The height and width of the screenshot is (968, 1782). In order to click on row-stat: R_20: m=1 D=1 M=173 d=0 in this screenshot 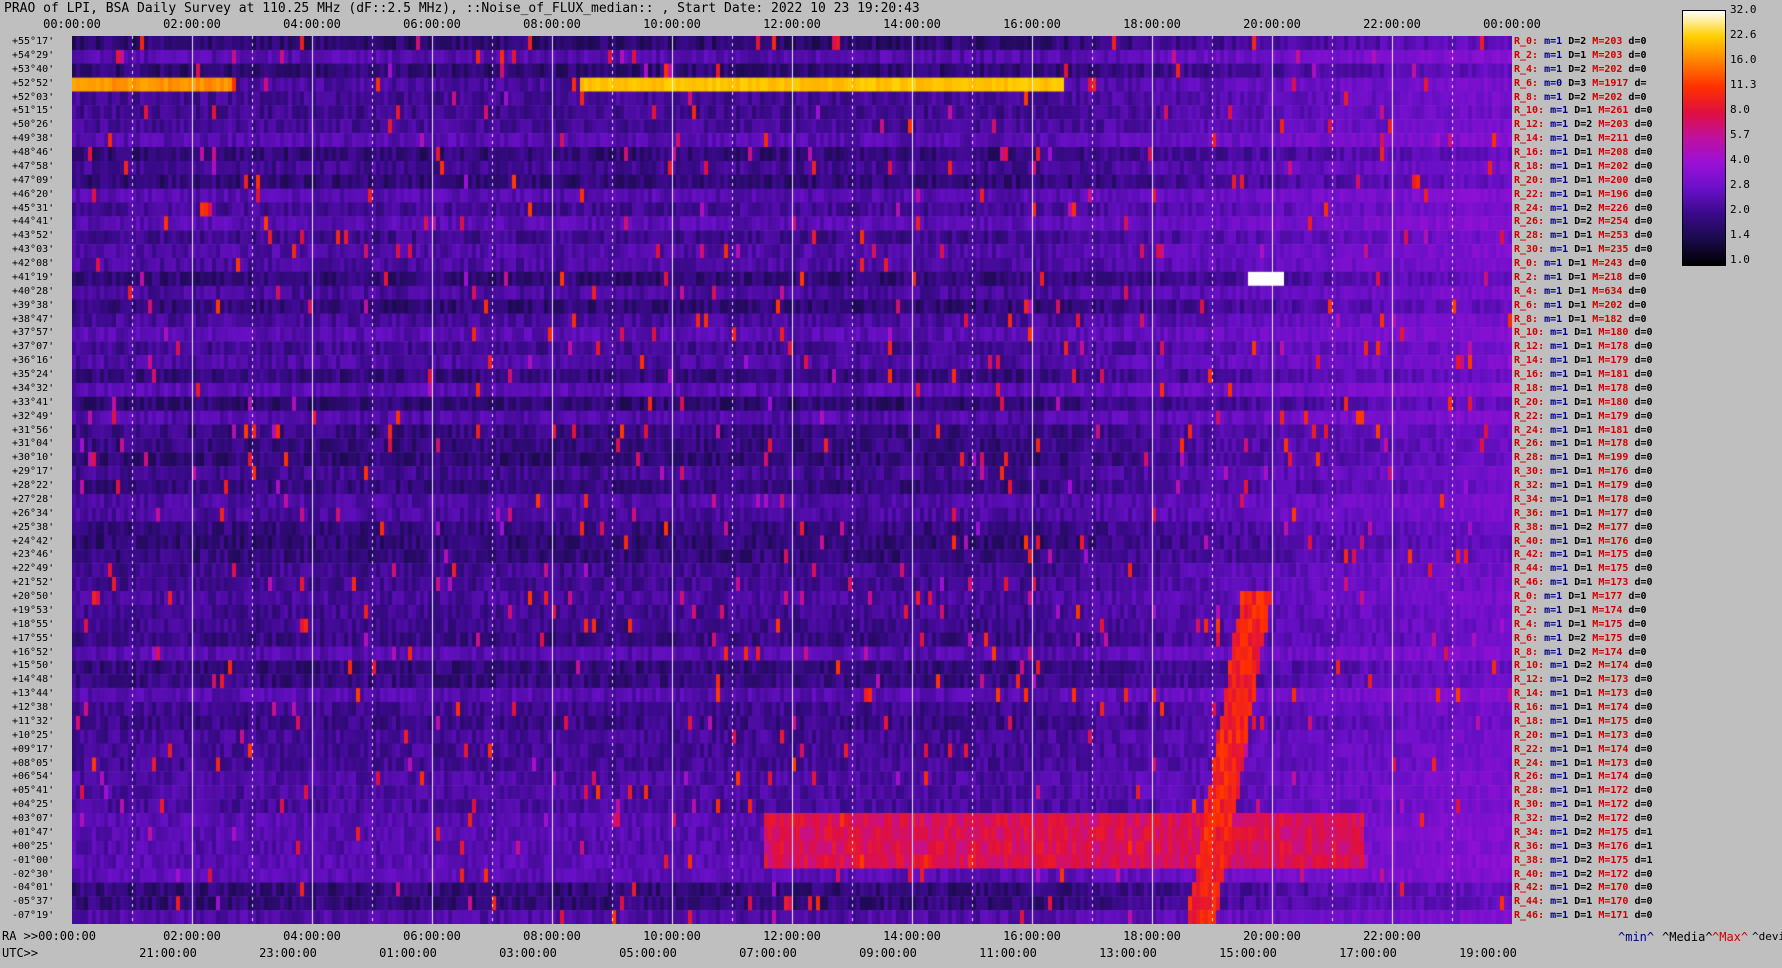, I will do `click(1583, 735)`.